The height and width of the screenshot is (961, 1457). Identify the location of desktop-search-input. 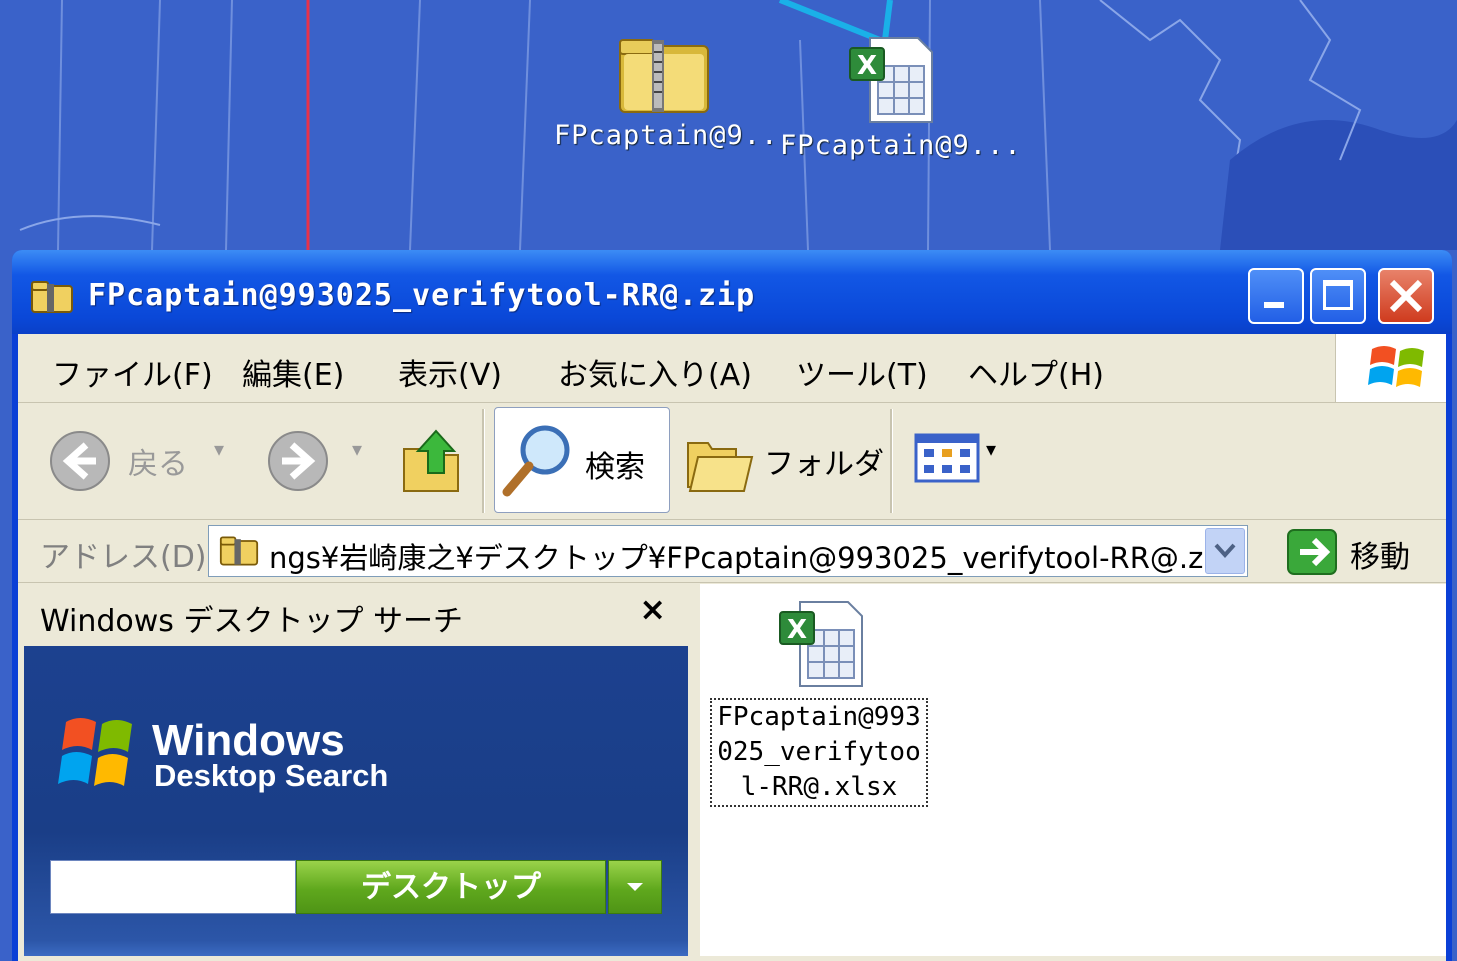
(173, 887).